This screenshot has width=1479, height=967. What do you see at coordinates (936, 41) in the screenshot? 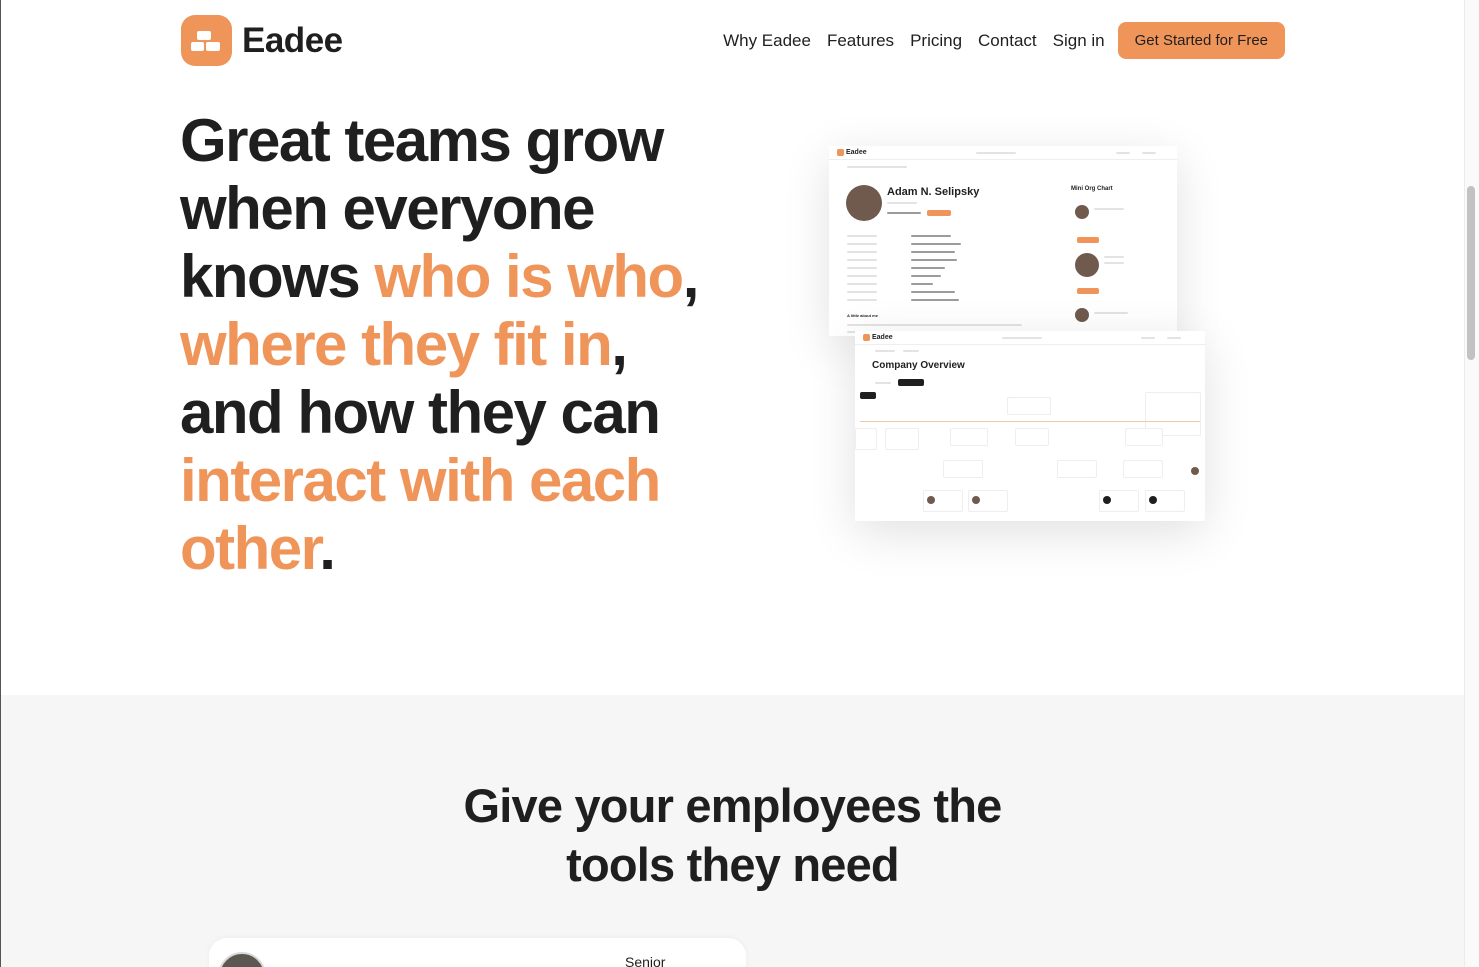
I see `nav-pricing: Pricing` at bounding box center [936, 41].